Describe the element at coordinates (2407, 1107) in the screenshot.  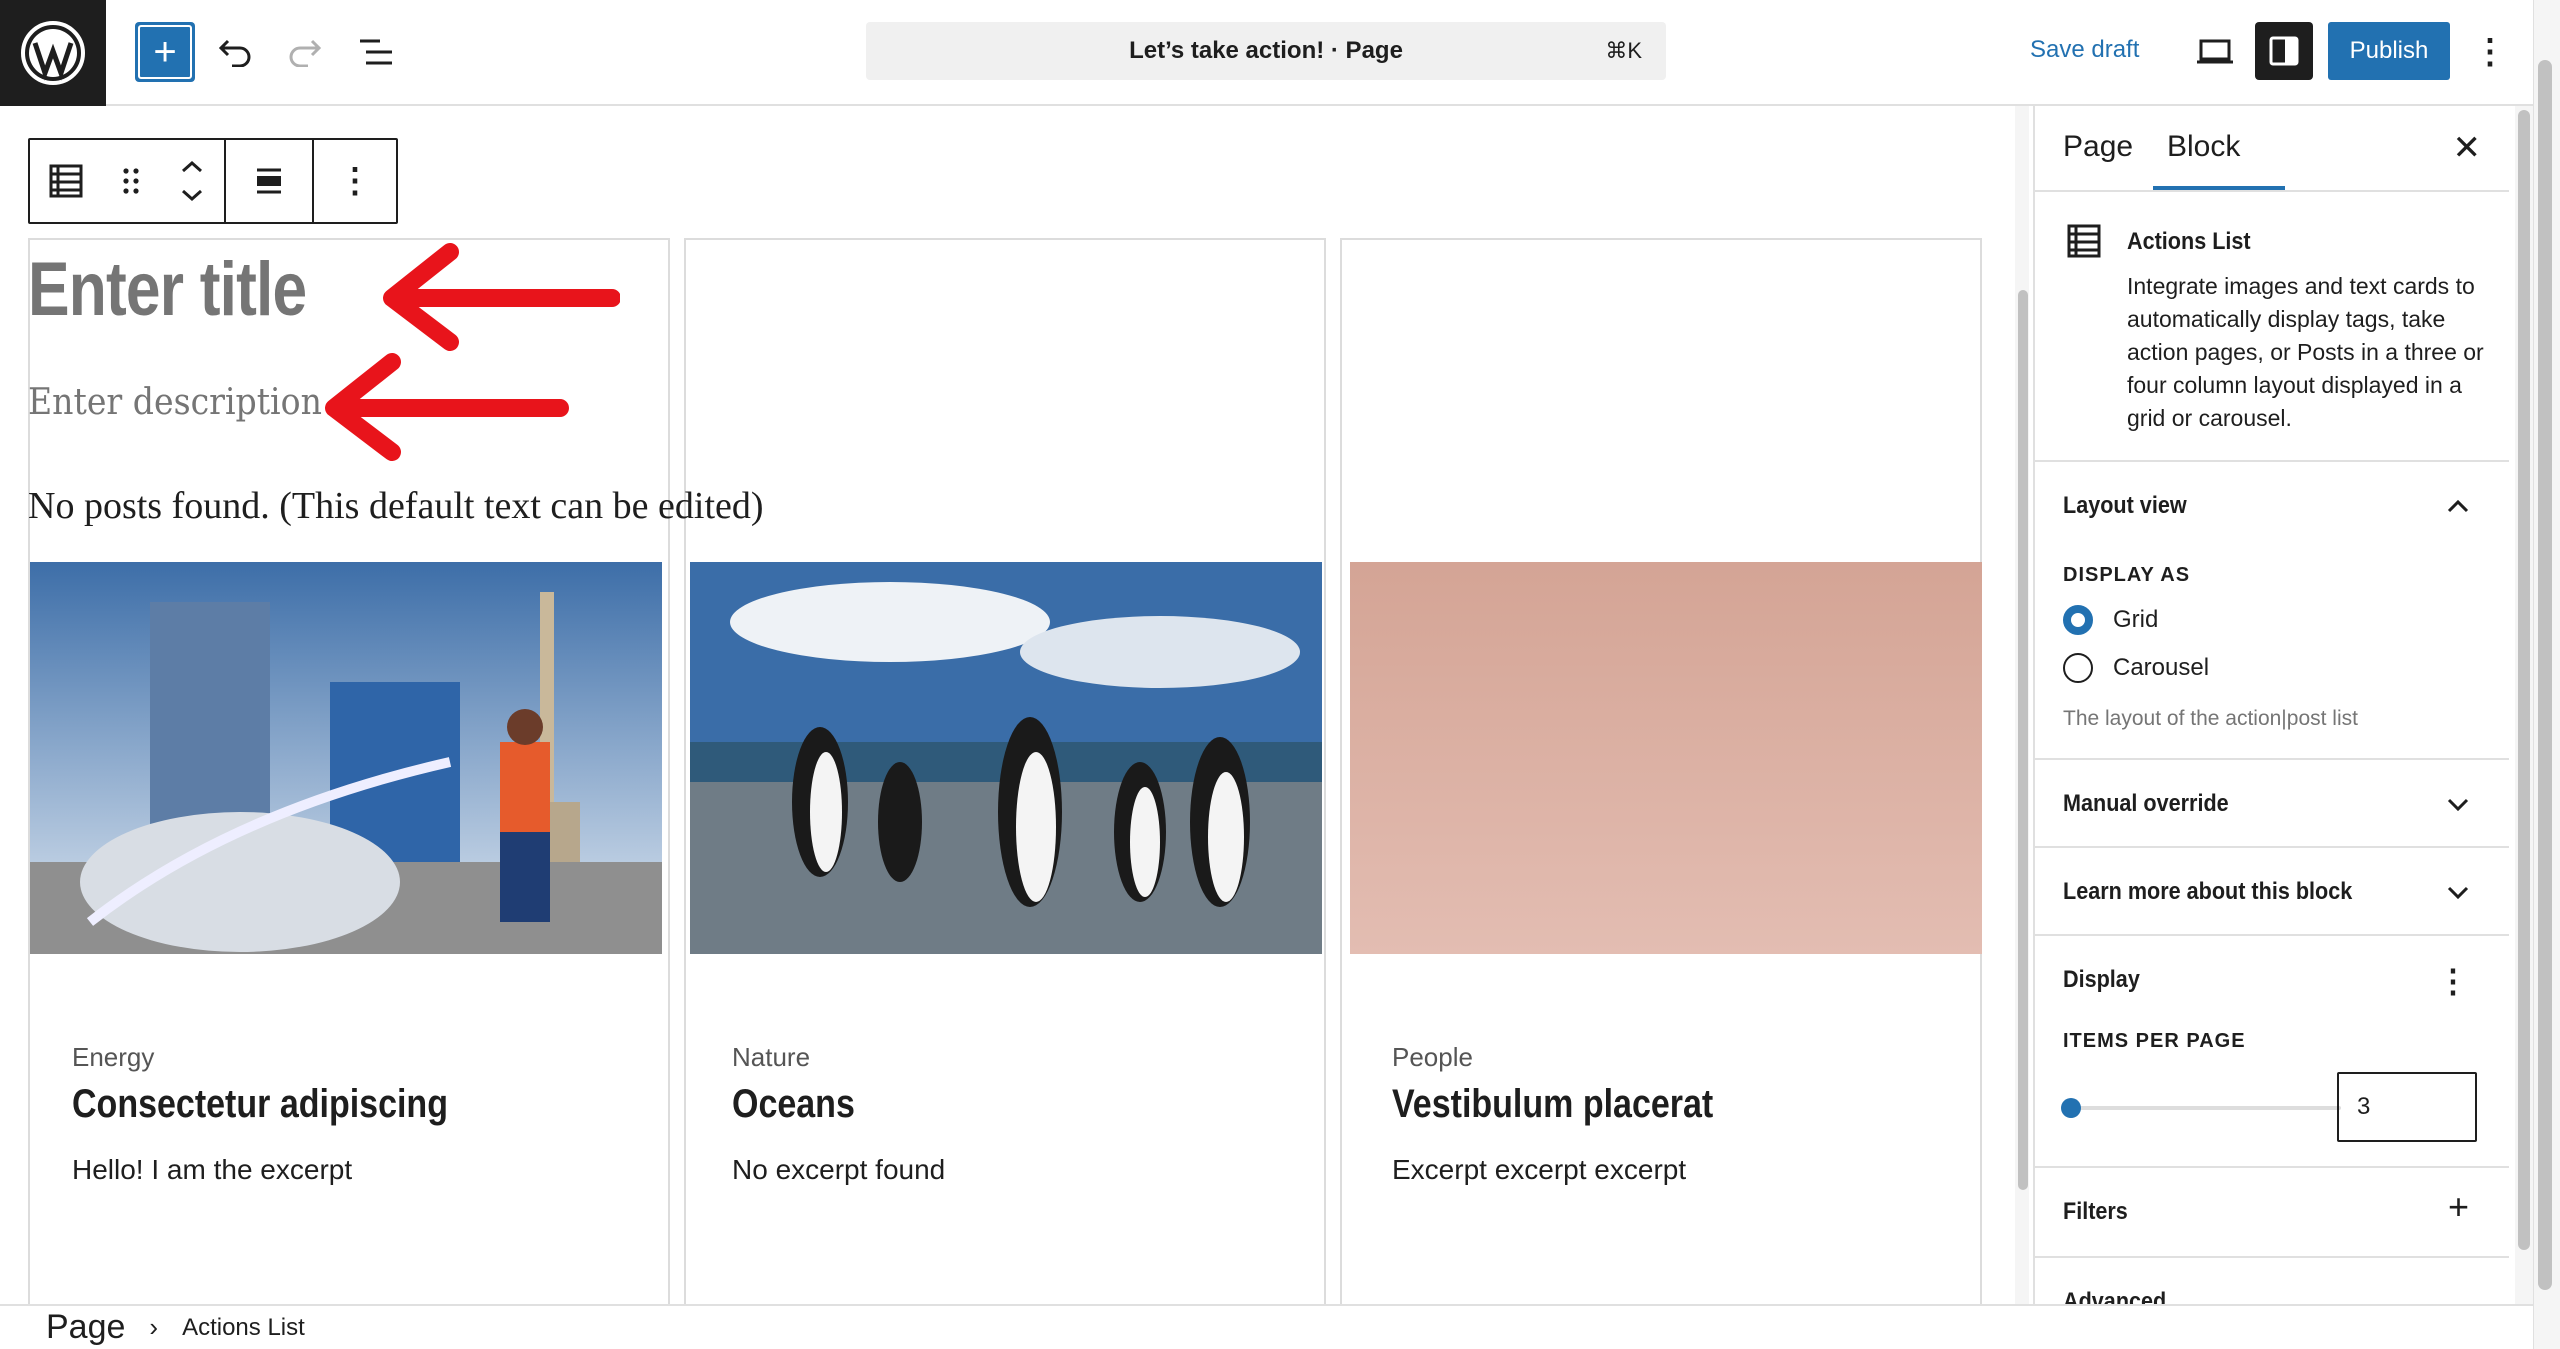
I see `items-per-page-input: 3` at that location.